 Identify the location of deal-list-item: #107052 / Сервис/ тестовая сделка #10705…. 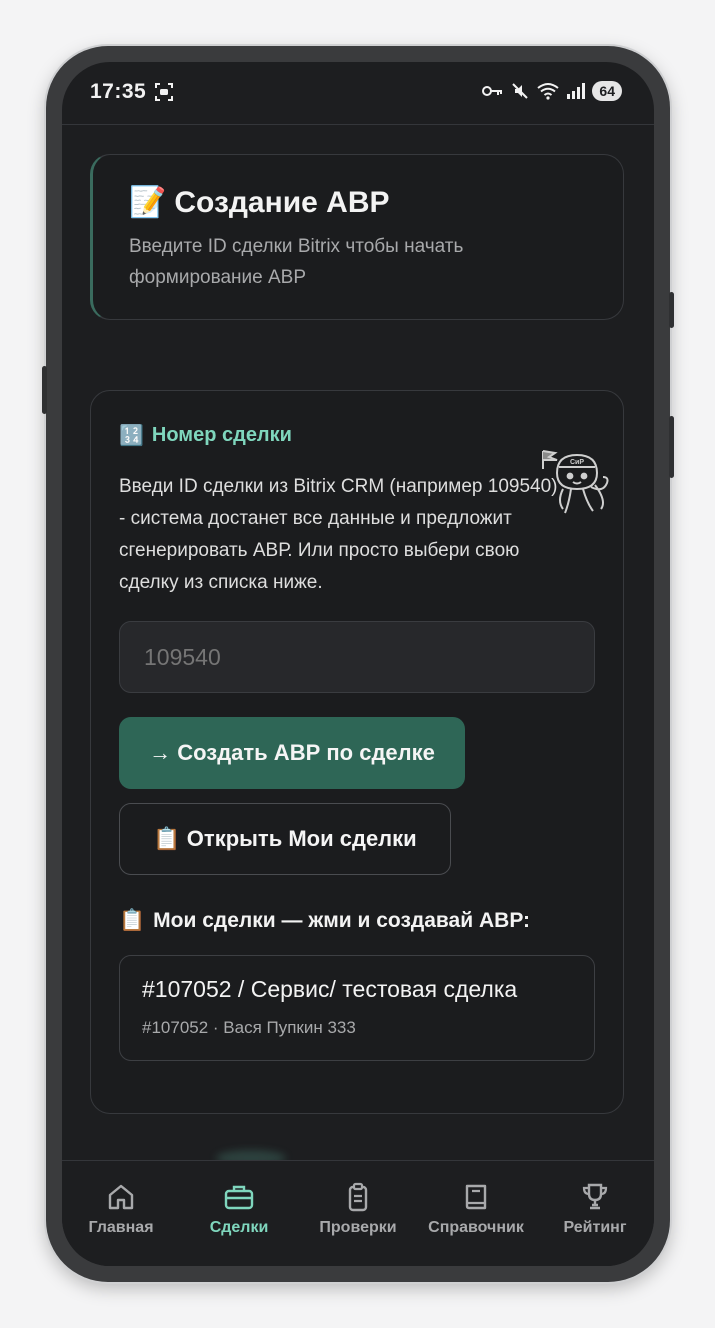
(357, 1008).